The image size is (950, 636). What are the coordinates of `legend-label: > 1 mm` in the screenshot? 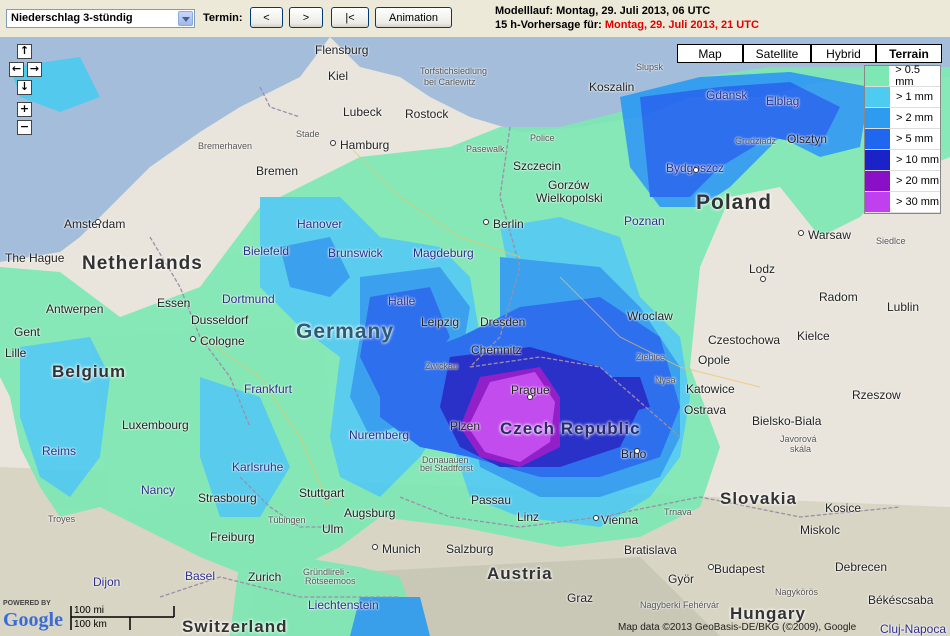 It's located at (914, 97).